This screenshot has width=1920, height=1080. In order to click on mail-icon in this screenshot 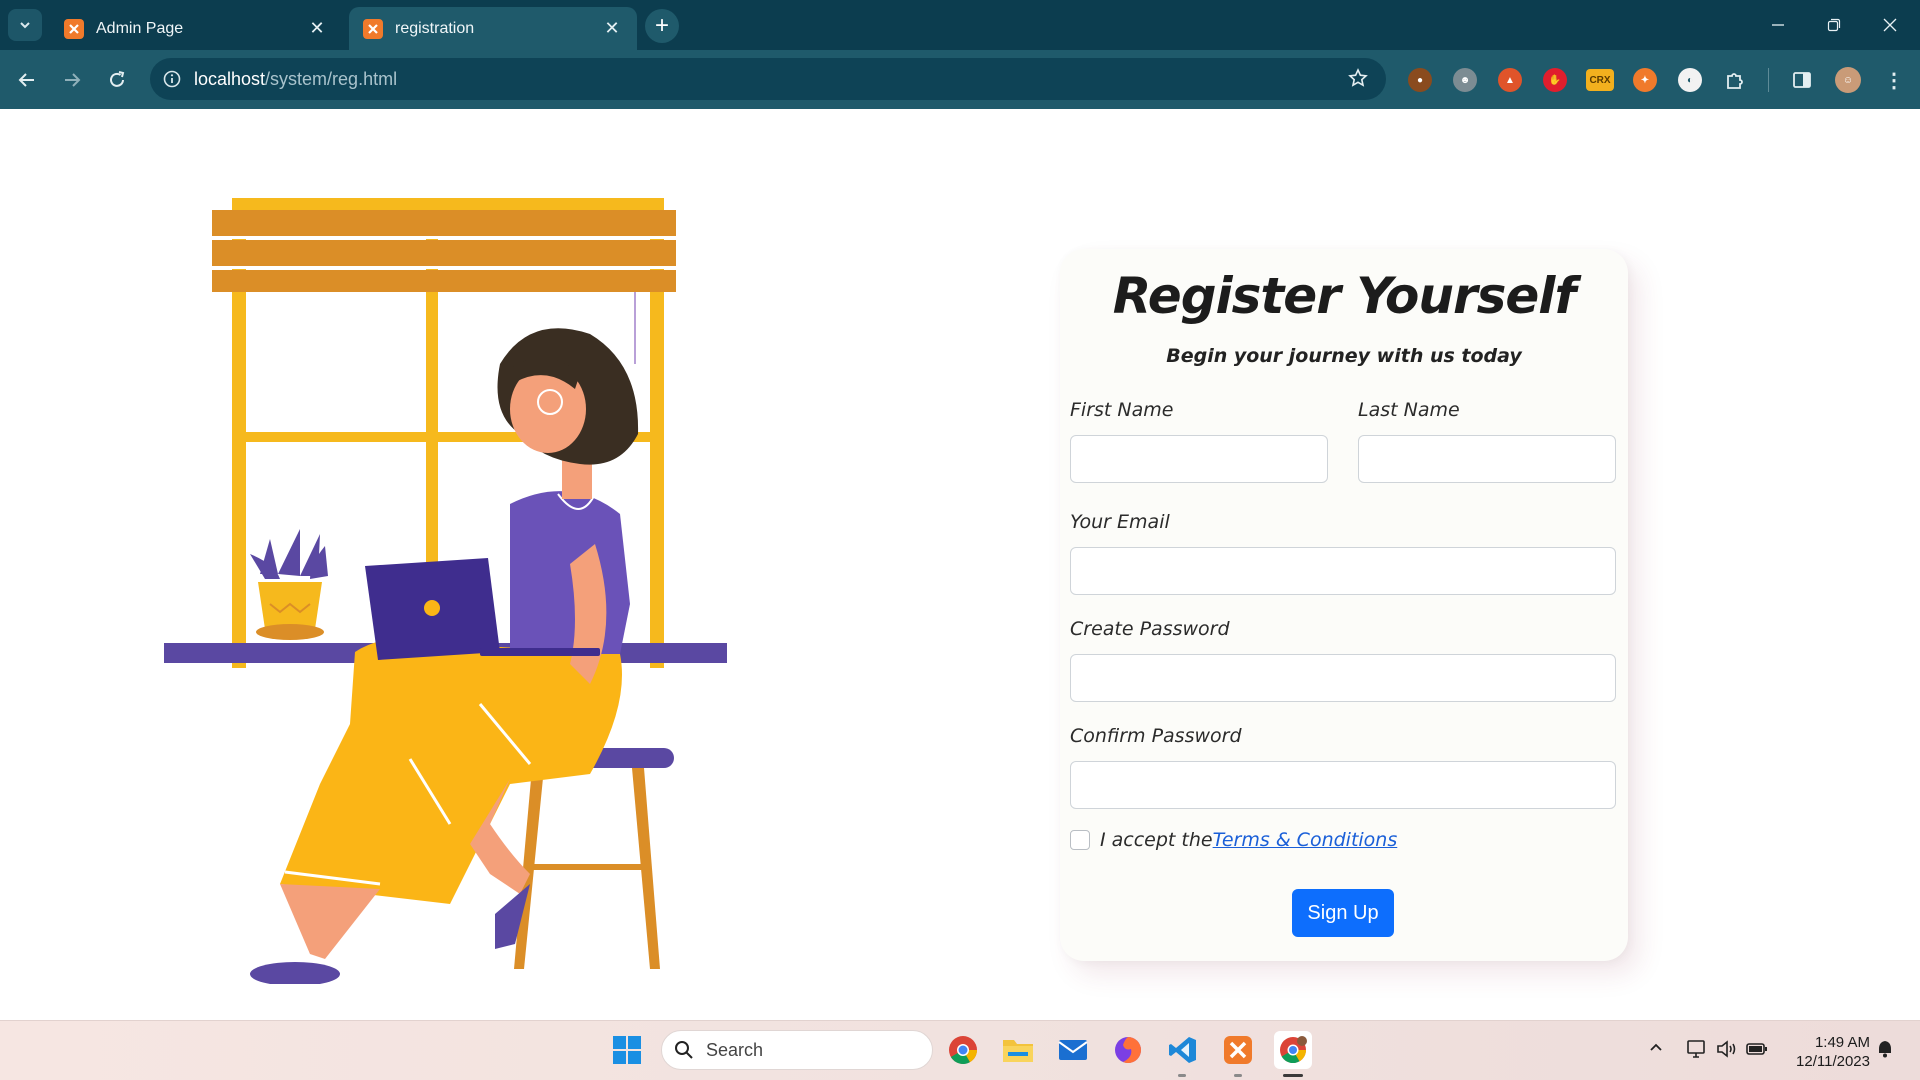, I will do `click(1073, 1050)`.